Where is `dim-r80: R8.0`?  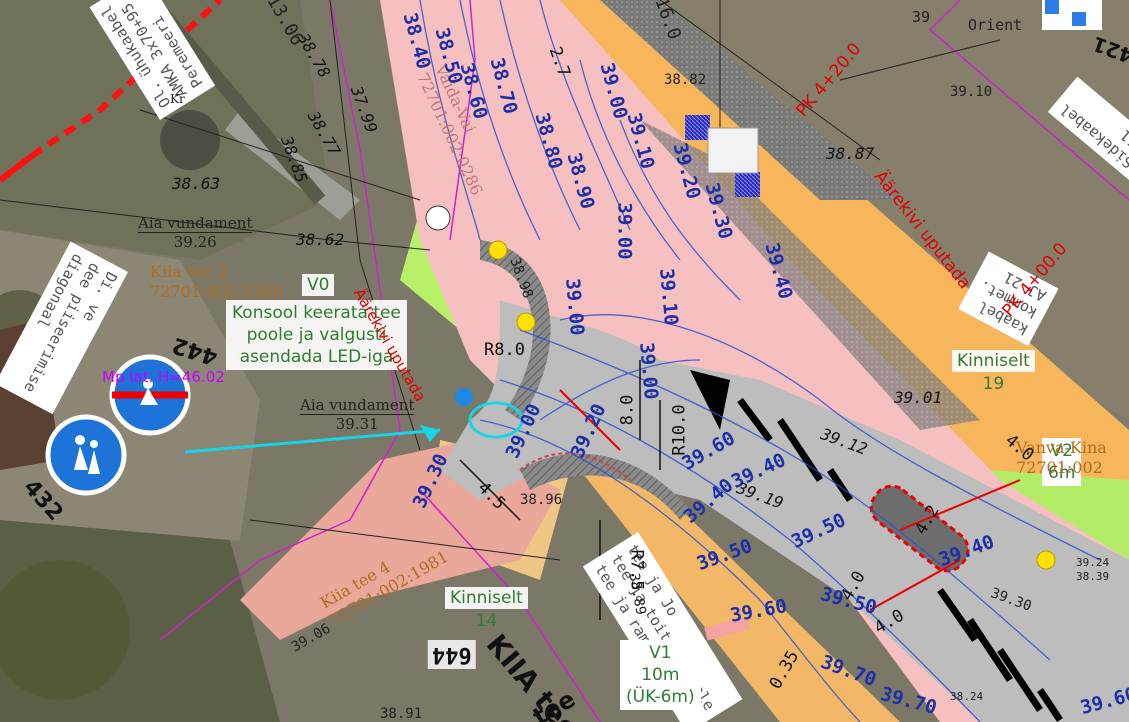 dim-r80: R8.0 is located at coordinates (504, 350).